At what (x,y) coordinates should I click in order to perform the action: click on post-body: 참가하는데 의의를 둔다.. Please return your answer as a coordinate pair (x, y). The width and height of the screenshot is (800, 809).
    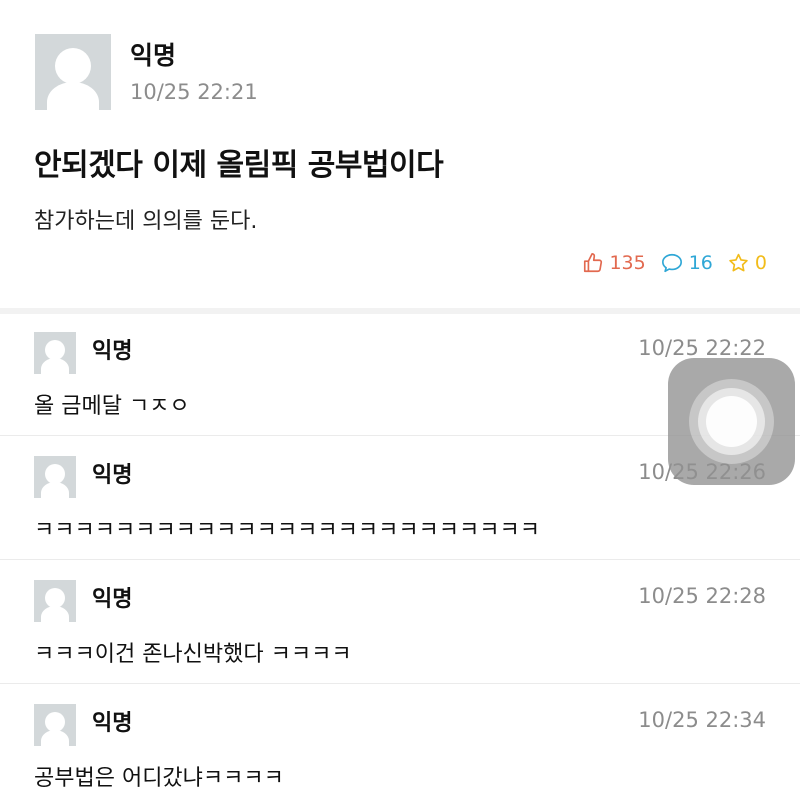
    Looking at the image, I should click on (146, 221).